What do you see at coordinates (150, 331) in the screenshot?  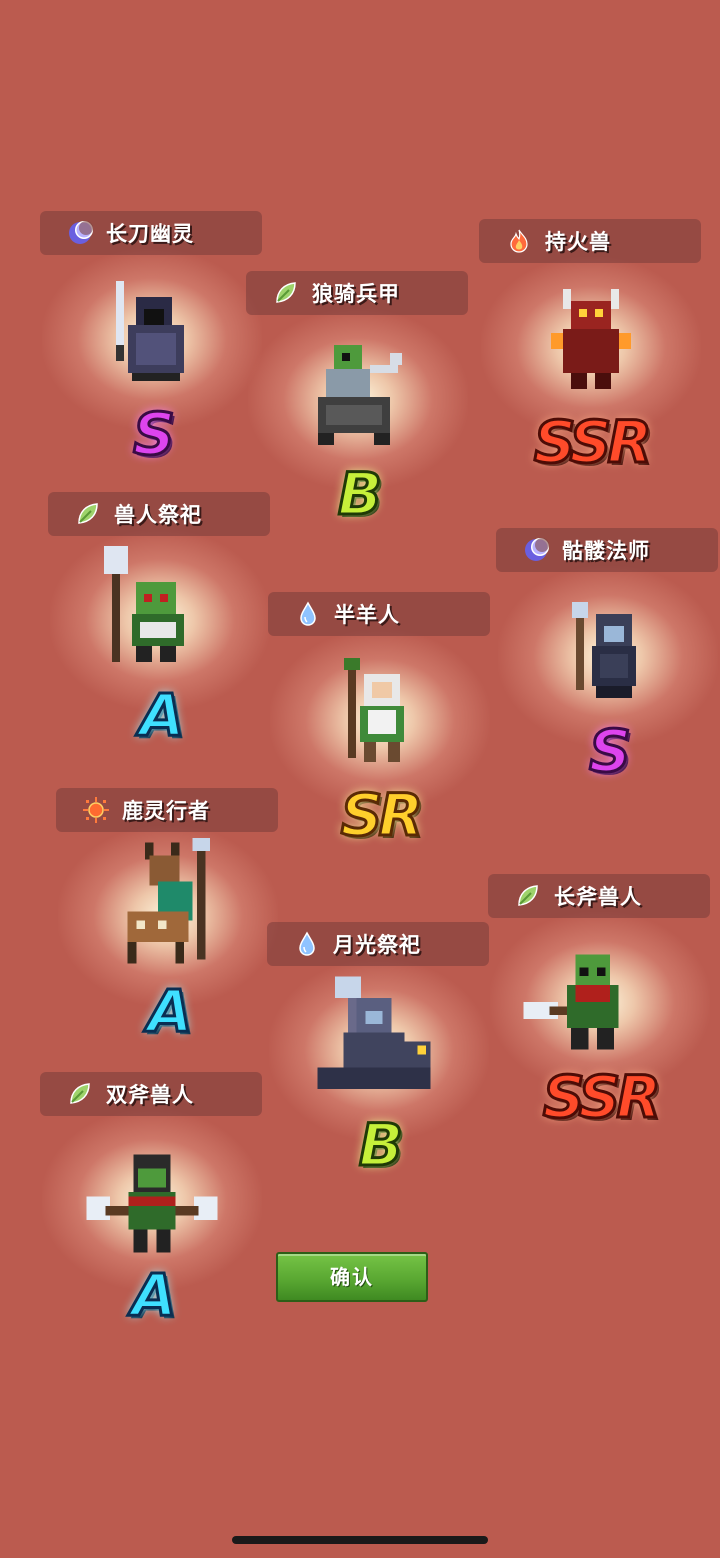 I see `ghost-swordsman-sprite` at bounding box center [150, 331].